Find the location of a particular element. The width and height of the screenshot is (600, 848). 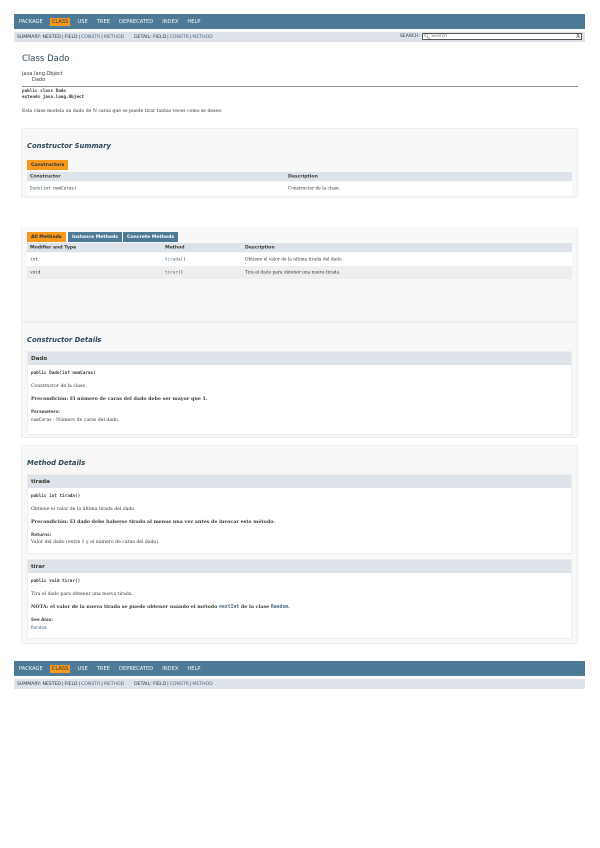

section-title: Constructor Summary is located at coordinates (69, 146).